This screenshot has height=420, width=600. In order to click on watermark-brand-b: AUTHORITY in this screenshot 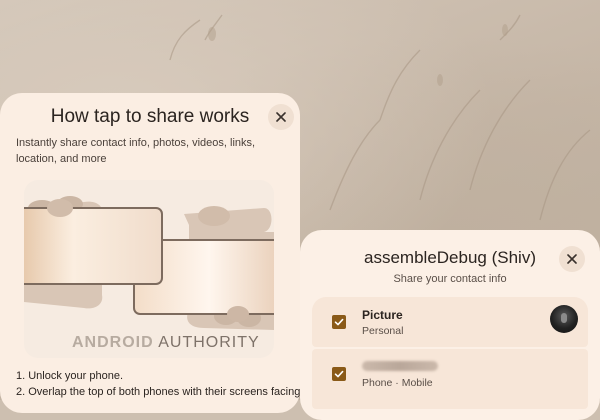, I will do `click(209, 342)`.